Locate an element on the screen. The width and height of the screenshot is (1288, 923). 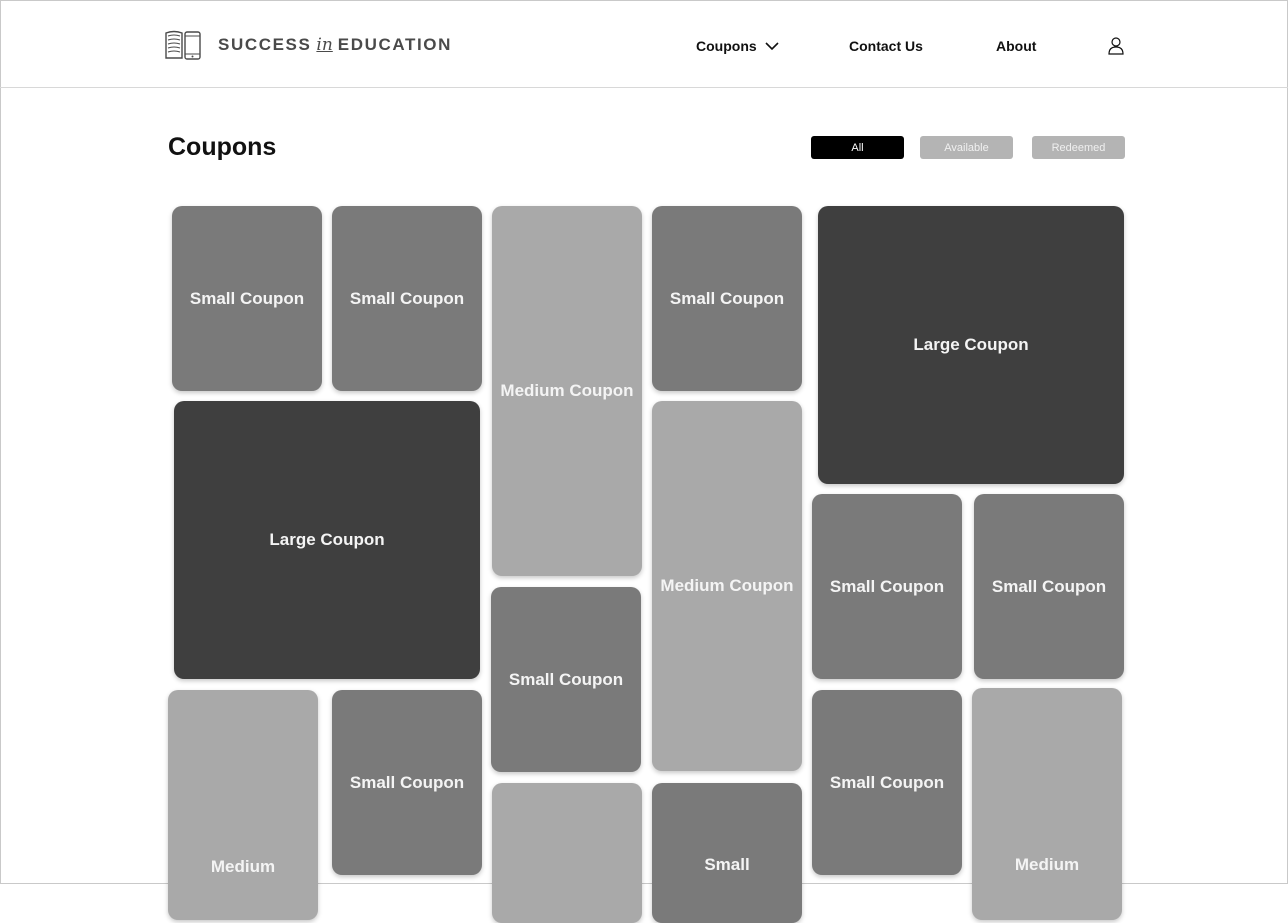
filter-available-button: Available is located at coordinates (966, 147).